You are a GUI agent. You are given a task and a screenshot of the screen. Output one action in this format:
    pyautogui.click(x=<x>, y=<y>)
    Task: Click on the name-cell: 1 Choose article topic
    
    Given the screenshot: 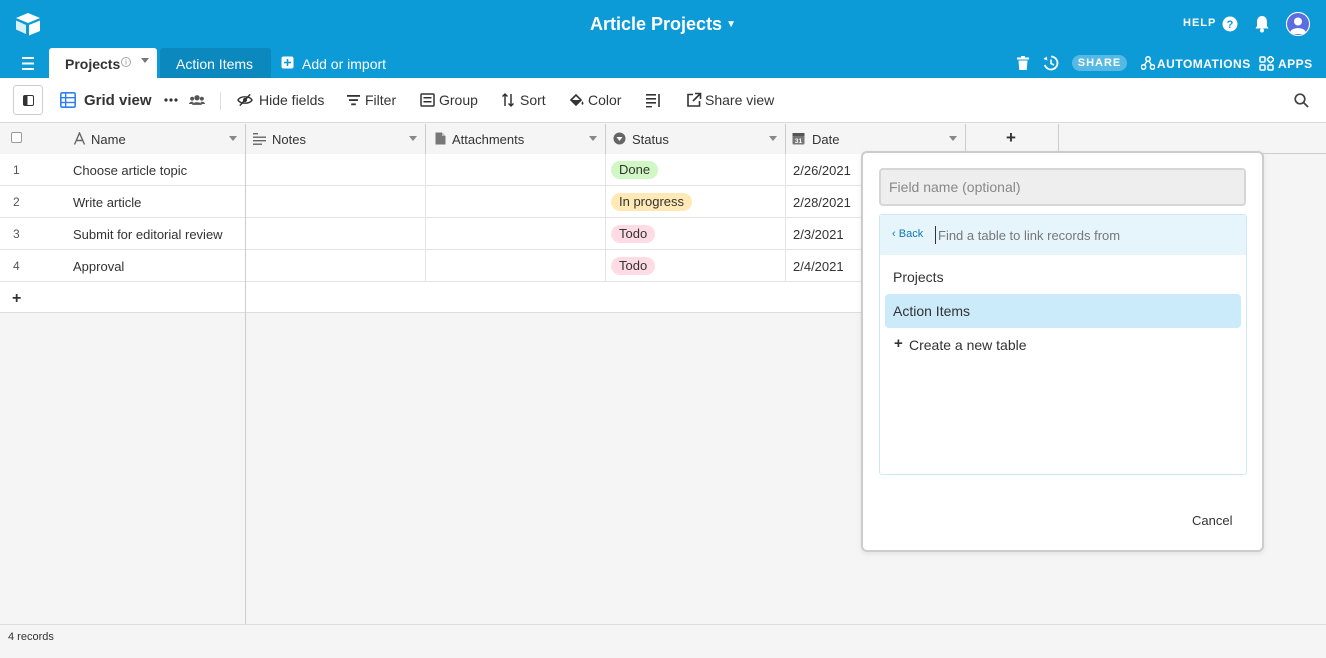 What is the action you would take?
    pyautogui.click(x=123, y=170)
    